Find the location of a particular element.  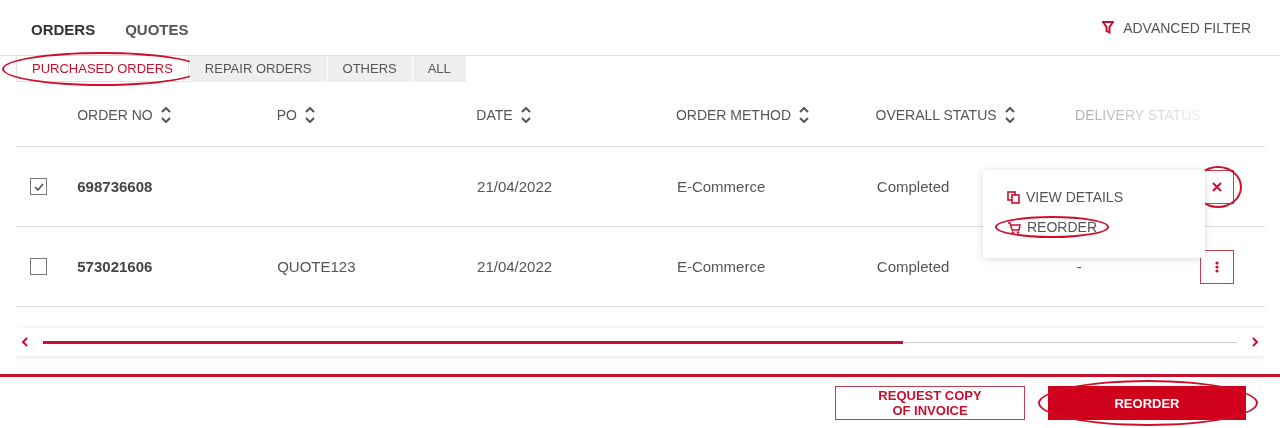

table-cell: QUOTE123 is located at coordinates (316, 266).